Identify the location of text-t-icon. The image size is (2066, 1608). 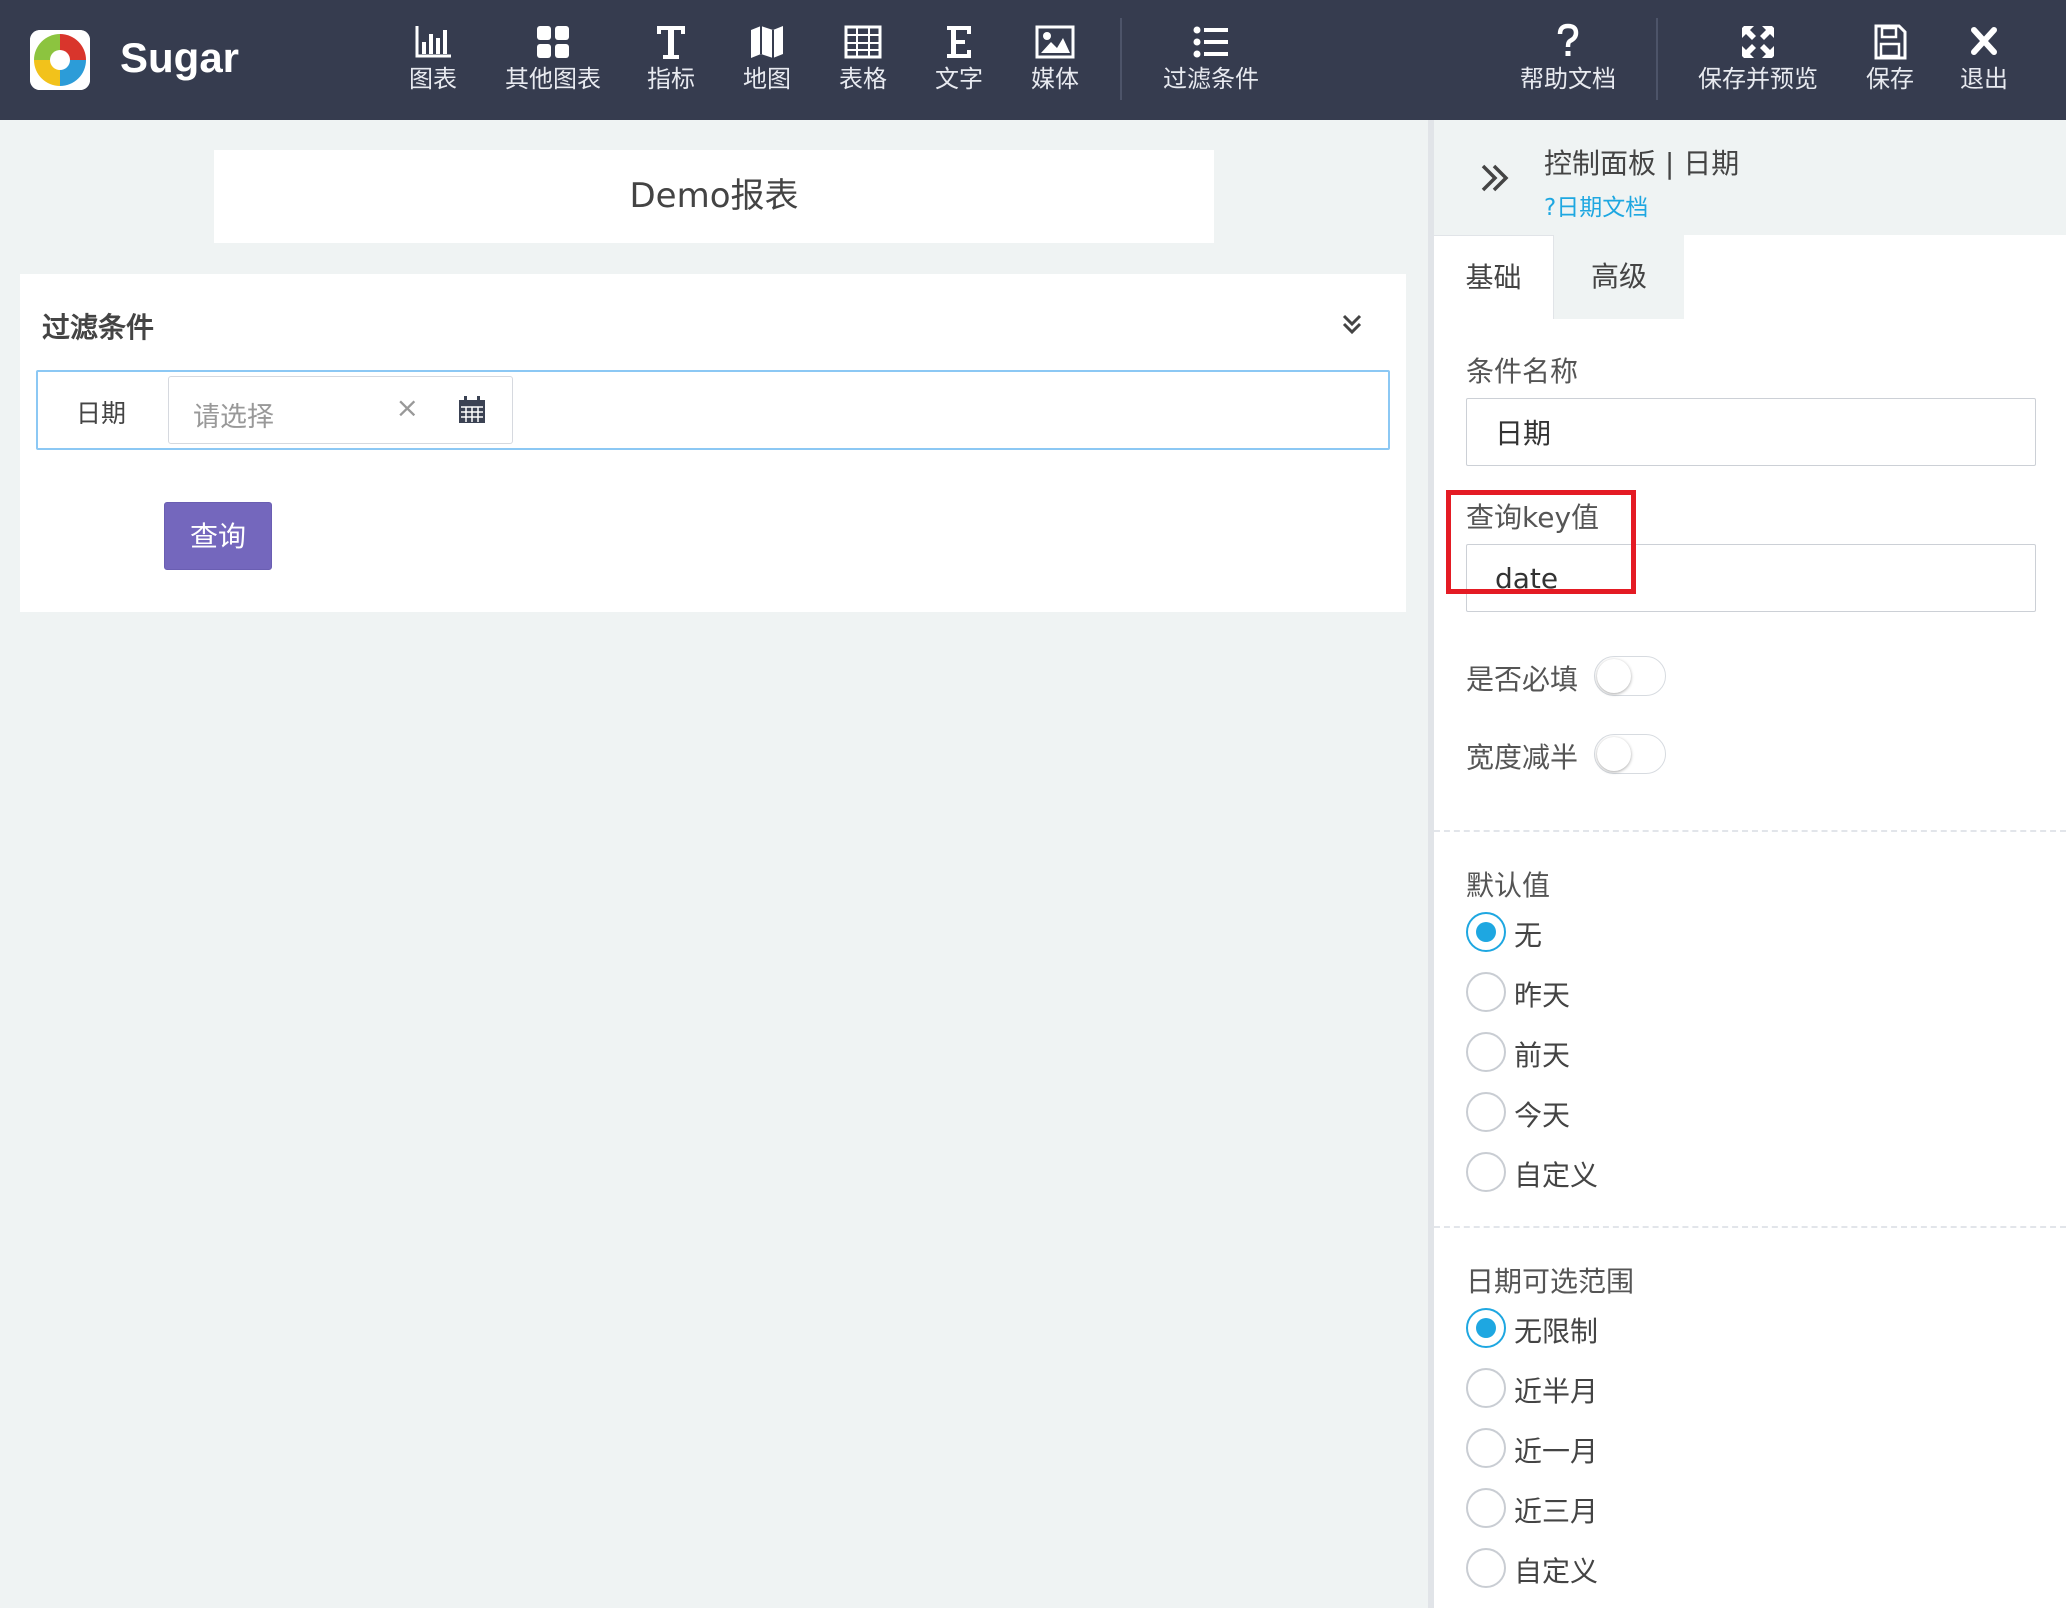
(671, 43).